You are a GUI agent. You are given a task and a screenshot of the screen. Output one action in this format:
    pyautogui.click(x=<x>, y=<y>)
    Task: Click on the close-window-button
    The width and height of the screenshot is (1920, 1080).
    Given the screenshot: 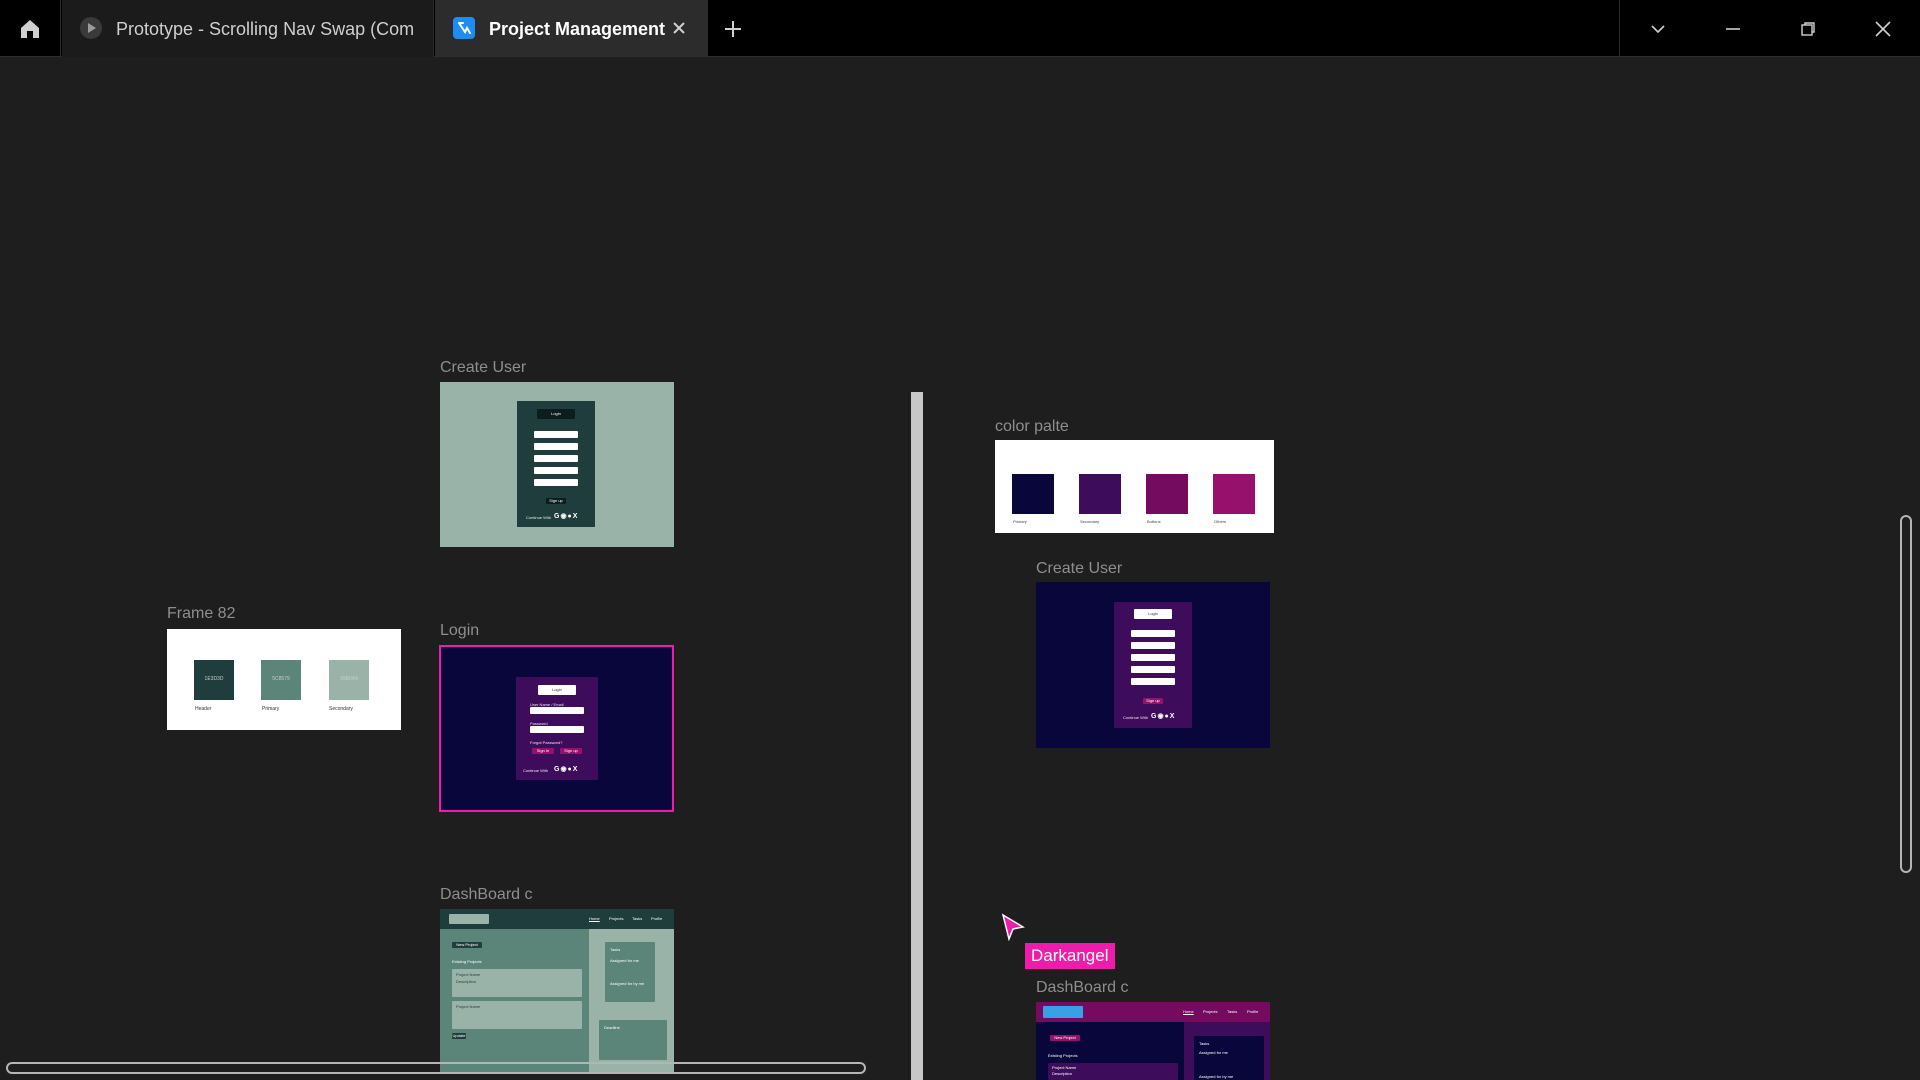 What is the action you would take?
    pyautogui.click(x=1882, y=28)
    